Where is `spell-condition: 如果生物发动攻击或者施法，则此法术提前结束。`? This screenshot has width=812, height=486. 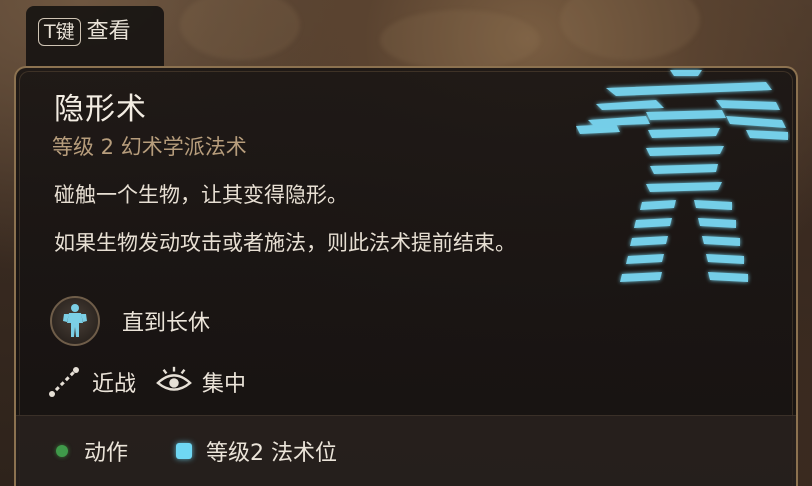
spell-condition: 如果生物发动攻击或者施法，则此法术提前结束。 is located at coordinates (285, 243).